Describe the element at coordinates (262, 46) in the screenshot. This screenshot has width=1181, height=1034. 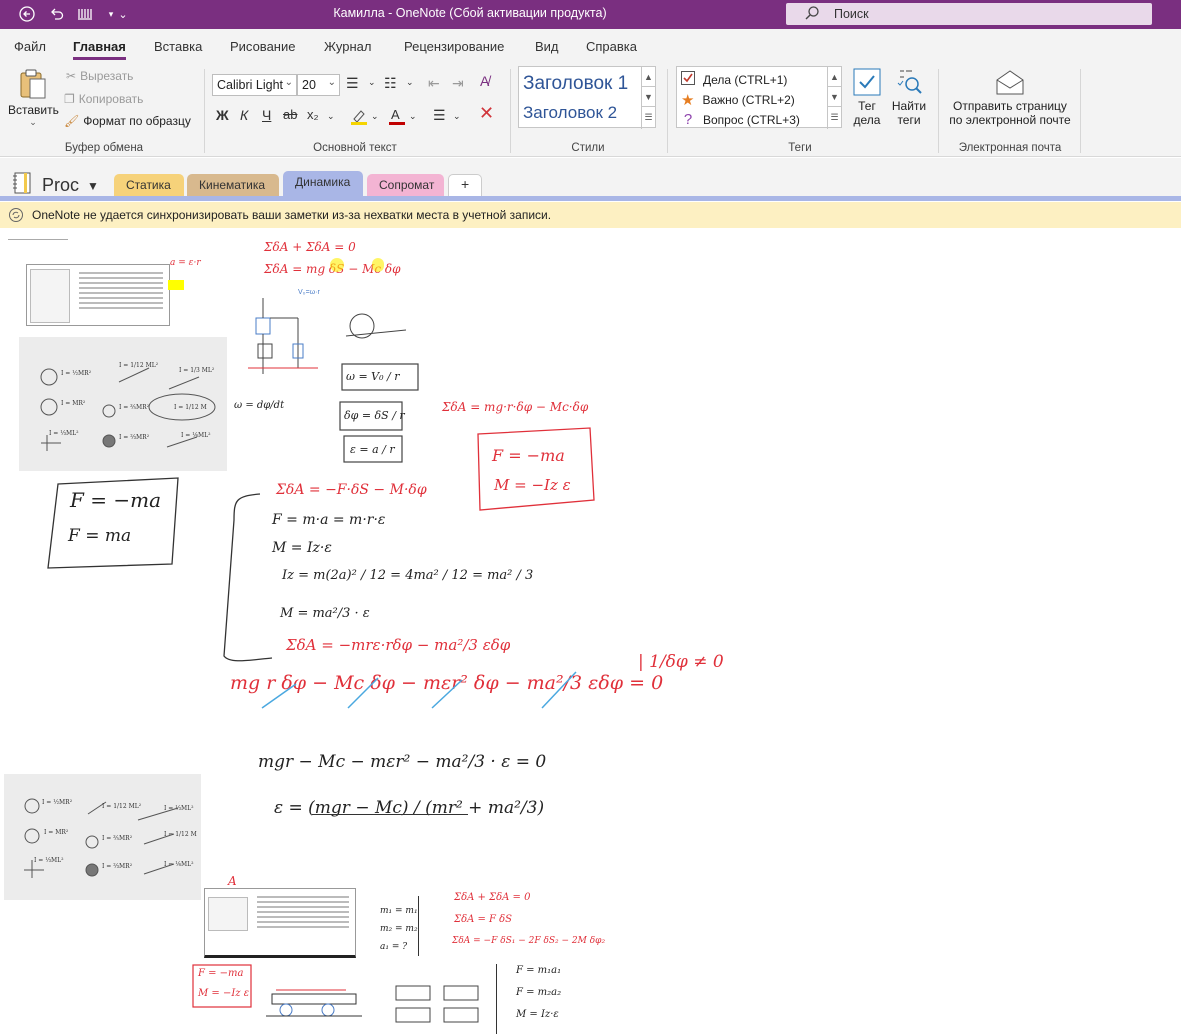
I see `tab-draw: Рисование` at that location.